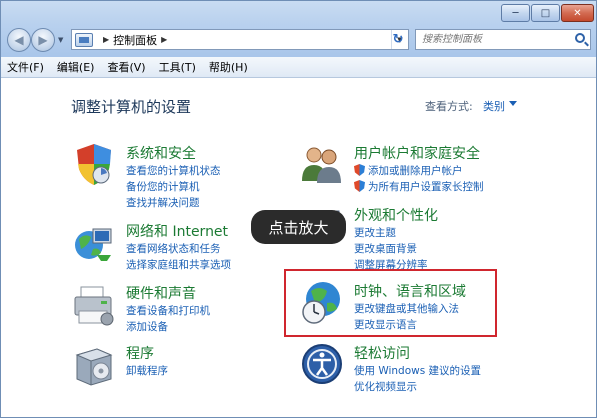  Describe the element at coordinates (94, 306) in the screenshot. I see `printer-icon` at that location.